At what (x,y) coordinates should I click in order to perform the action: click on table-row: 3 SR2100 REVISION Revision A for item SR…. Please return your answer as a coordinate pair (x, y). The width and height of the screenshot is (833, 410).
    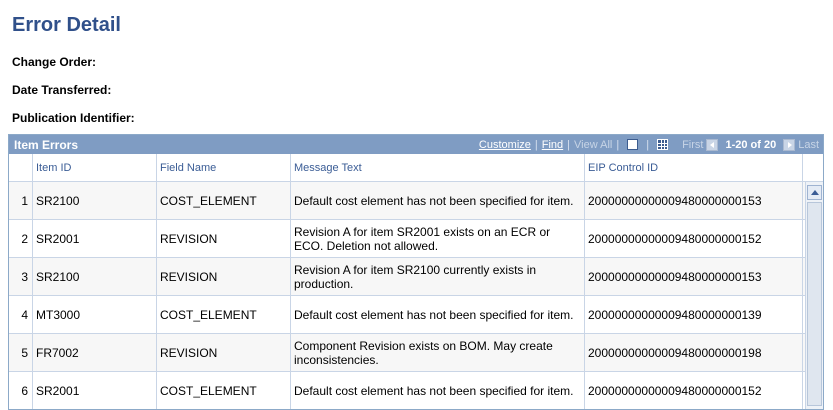
    Looking at the image, I should click on (407, 277).